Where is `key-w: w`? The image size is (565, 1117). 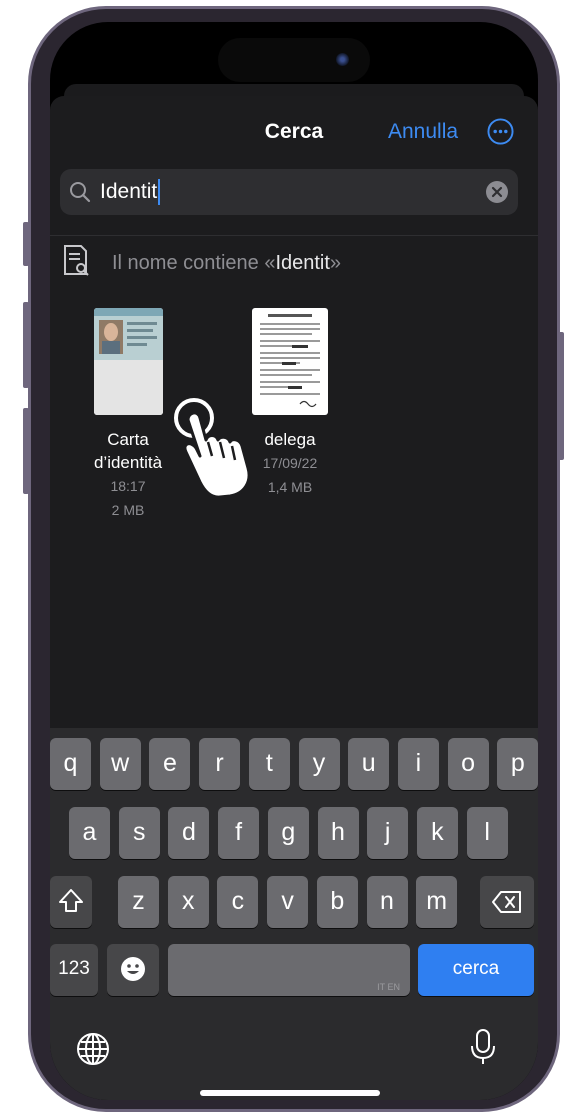
key-w: w is located at coordinates (120, 764).